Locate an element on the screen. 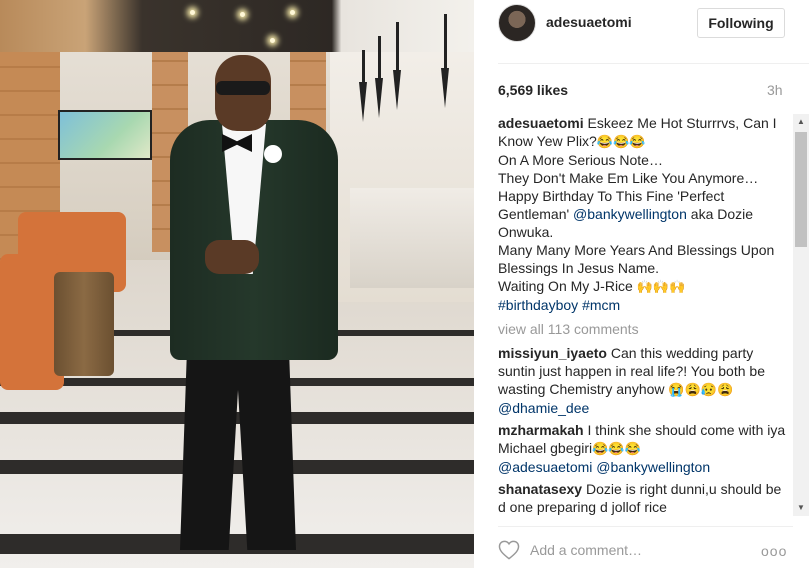  post-header: adesuaetomi Following is located at coordinates (641, 23).